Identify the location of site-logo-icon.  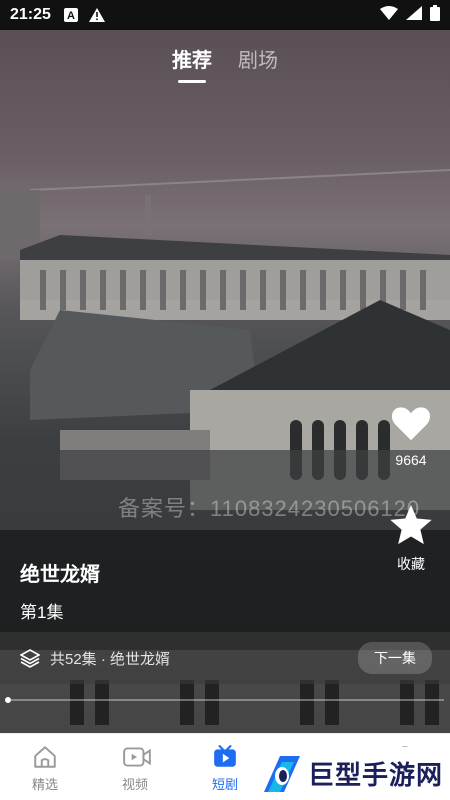
(282, 774).